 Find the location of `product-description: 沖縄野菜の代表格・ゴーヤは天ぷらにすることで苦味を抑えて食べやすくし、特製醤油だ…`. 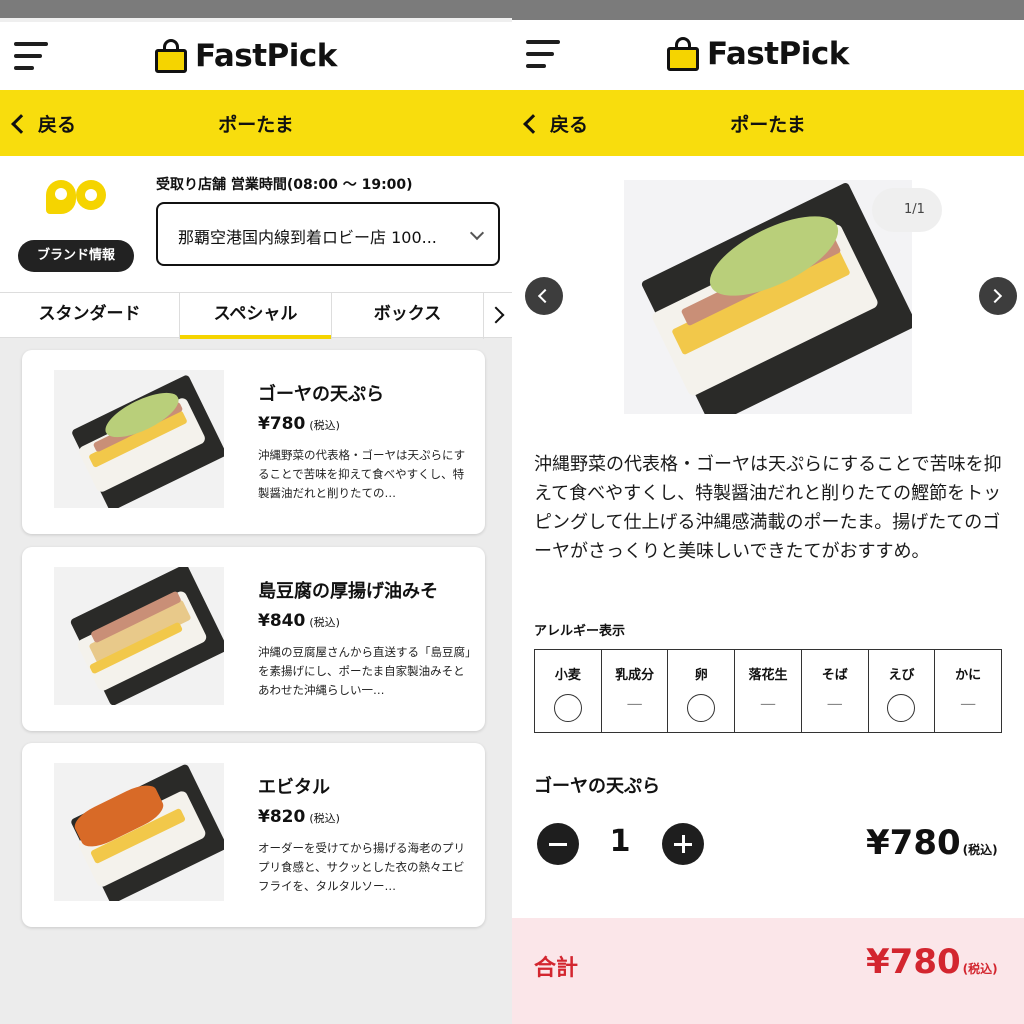

product-description: 沖縄野菜の代表格・ゴーヤは天ぷらにすることで苦味を抑えて食べやすくし、特製醤油だ… is located at coordinates (362, 474).